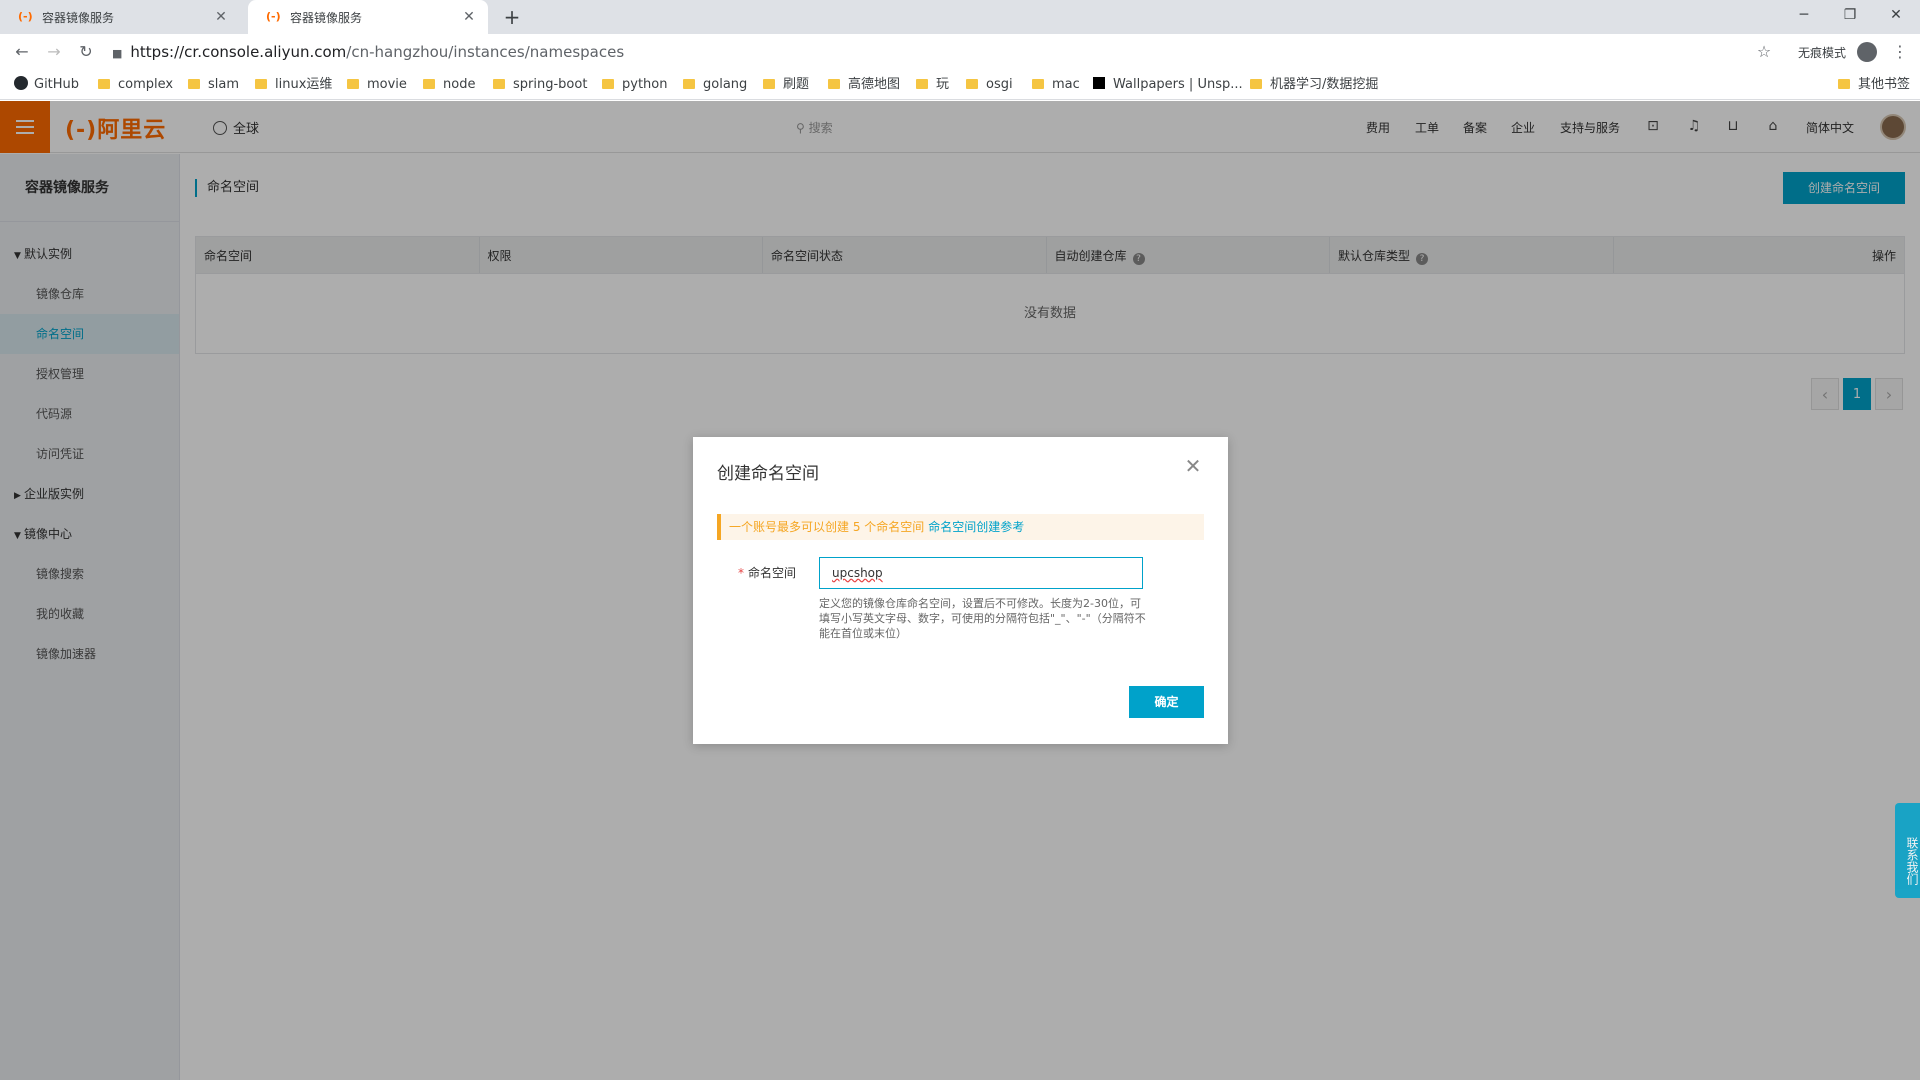 The image size is (1920, 1080). What do you see at coordinates (932, 85) in the screenshot?
I see `bookmark-item: 玩` at bounding box center [932, 85].